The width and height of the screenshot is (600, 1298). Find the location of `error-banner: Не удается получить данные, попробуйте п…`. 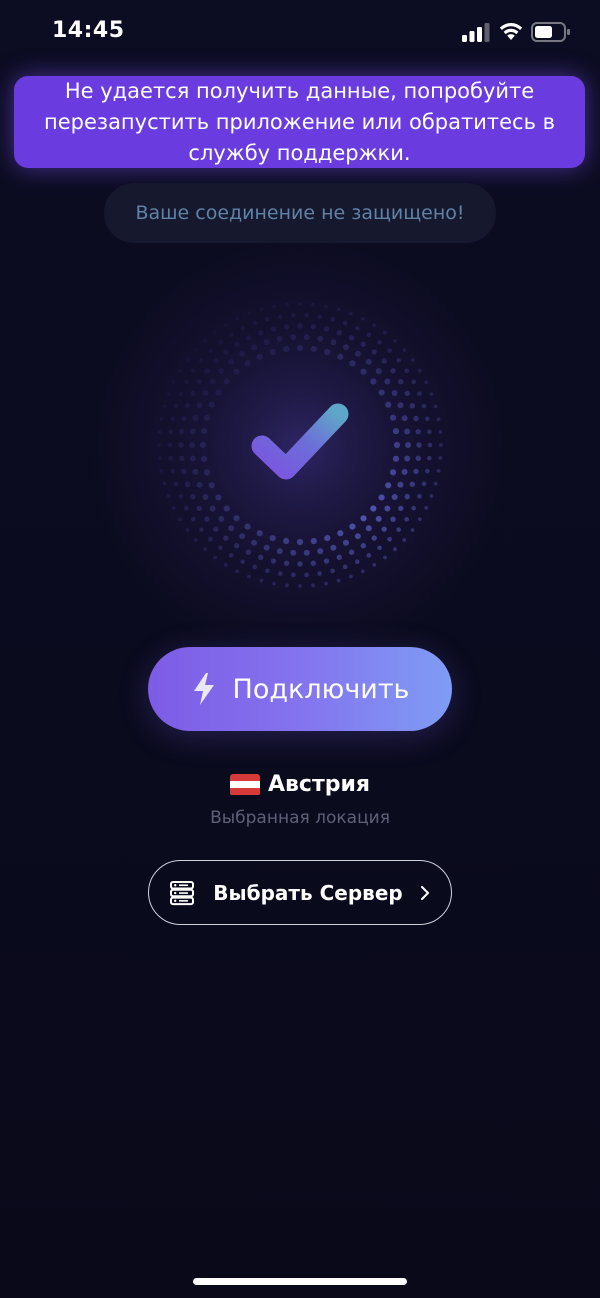

error-banner: Не удается получить данные, попробуйте п… is located at coordinates (299, 122).